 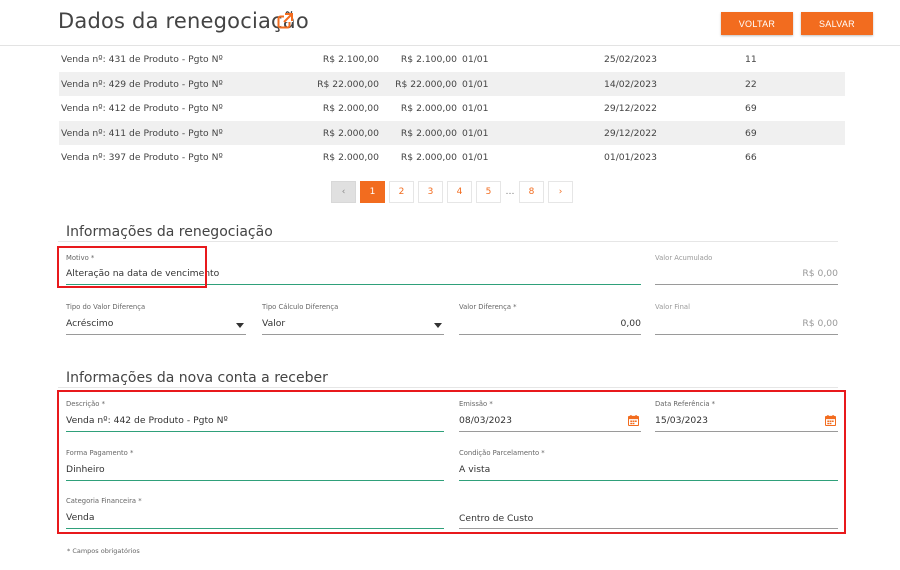 I want to click on cell-dias: 11, so click(x=751, y=59).